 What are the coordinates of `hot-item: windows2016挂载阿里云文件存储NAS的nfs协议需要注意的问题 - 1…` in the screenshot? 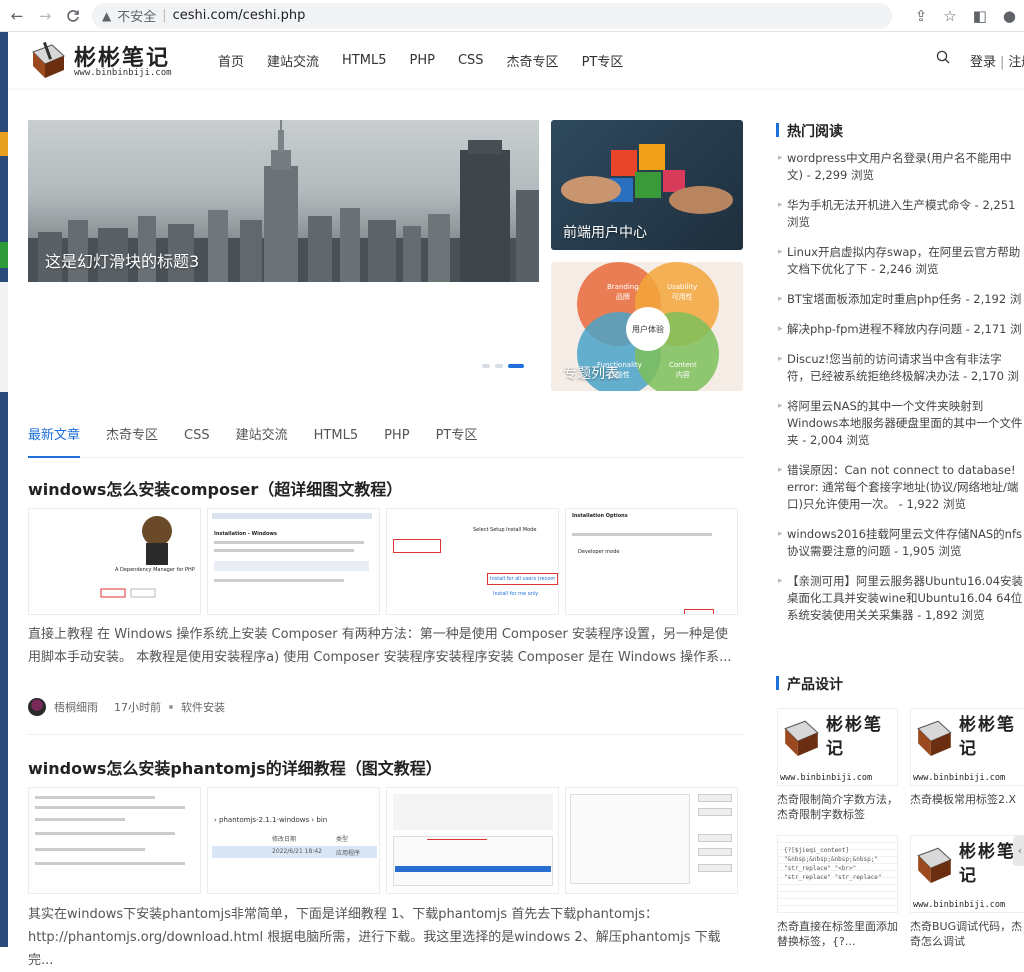 It's located at (901, 543).